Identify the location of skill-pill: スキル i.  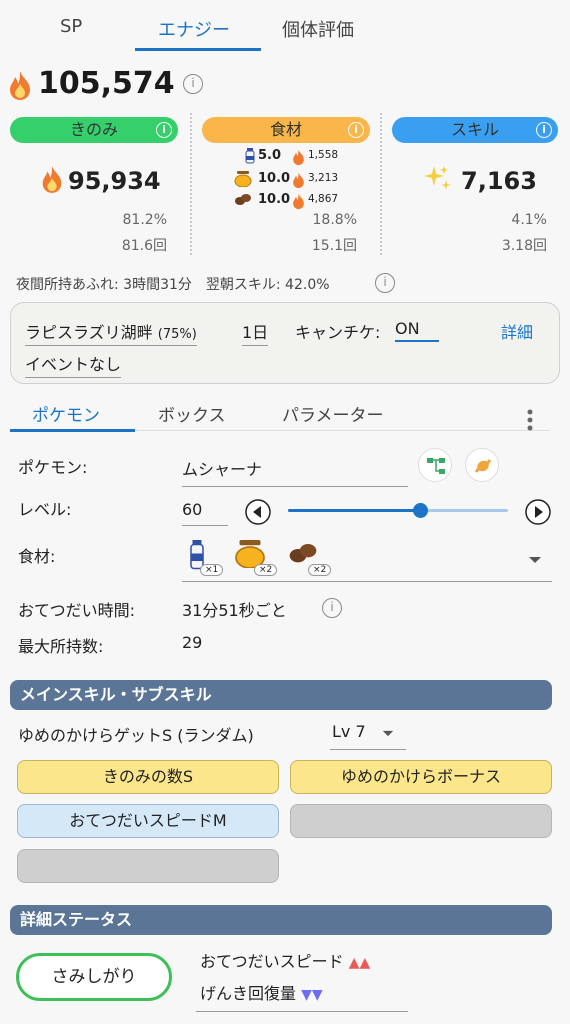
(475, 130).